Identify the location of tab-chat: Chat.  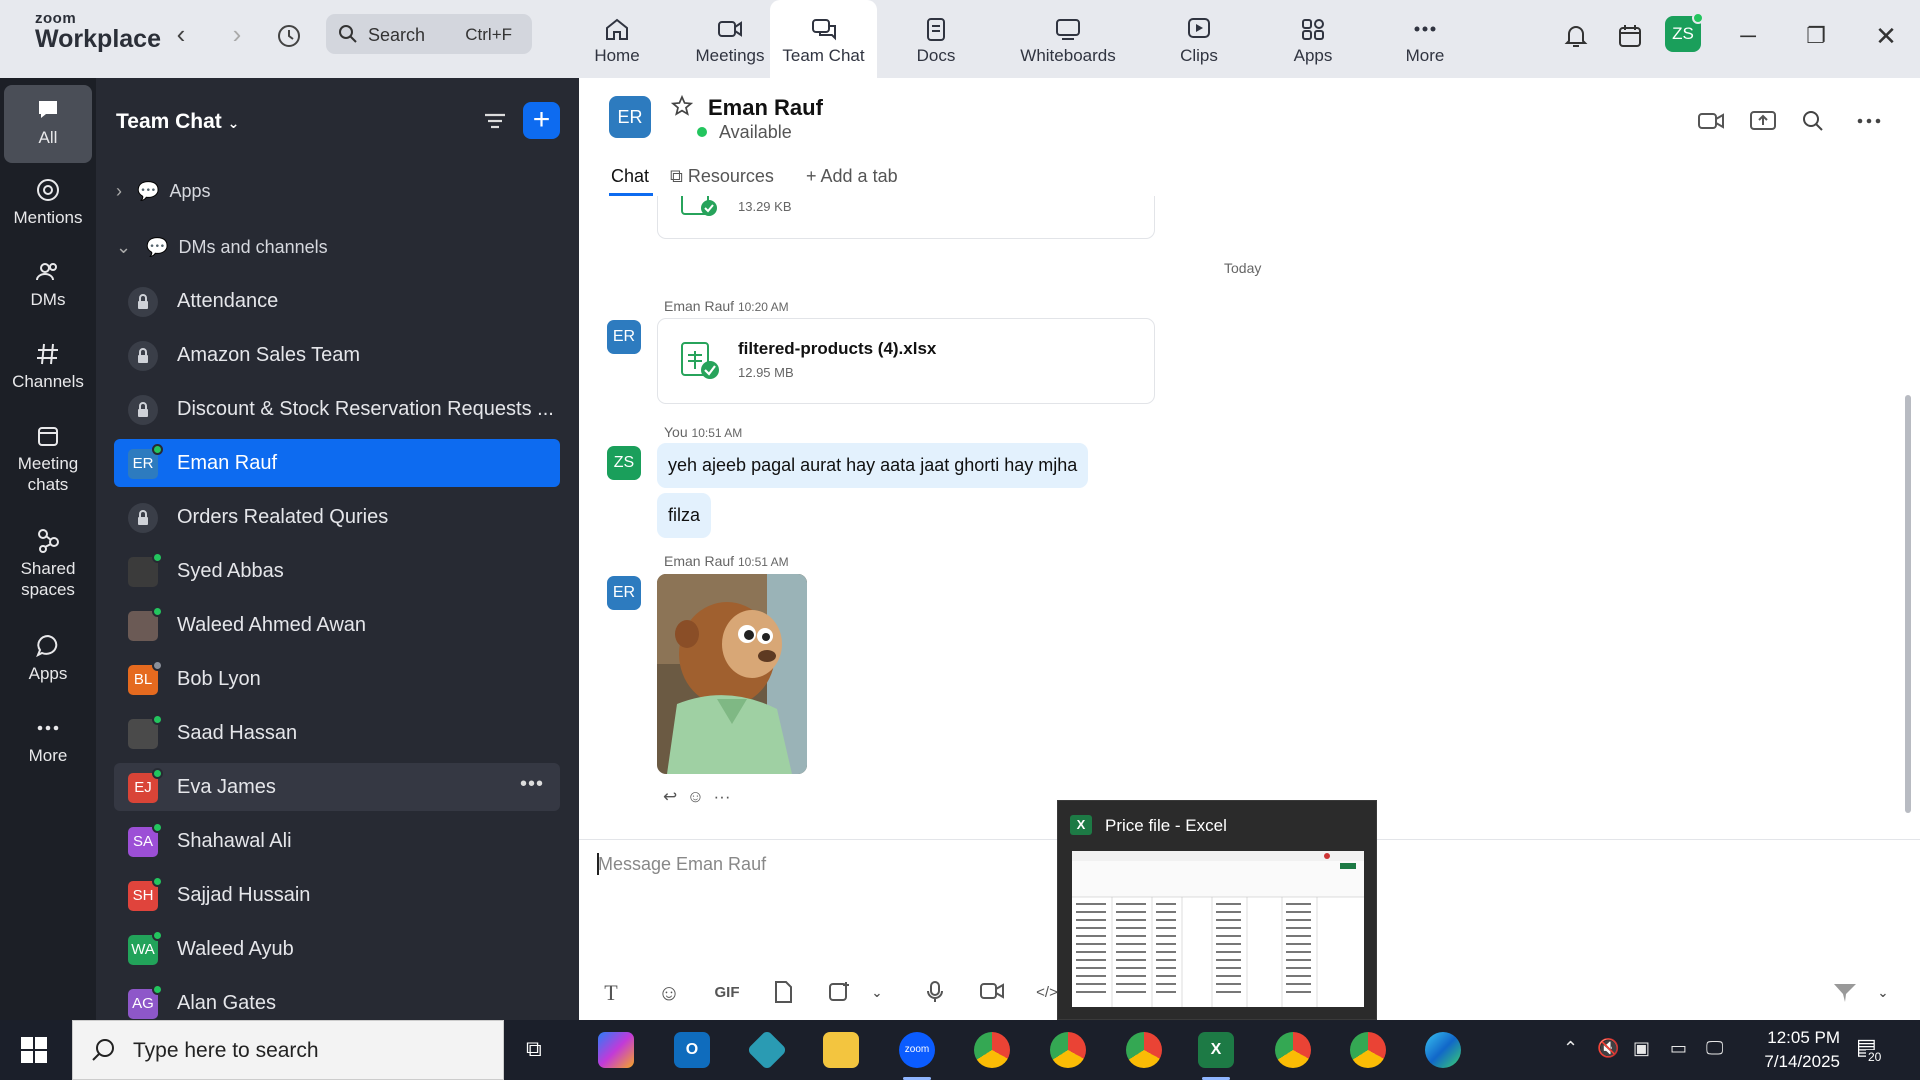
(630, 176).